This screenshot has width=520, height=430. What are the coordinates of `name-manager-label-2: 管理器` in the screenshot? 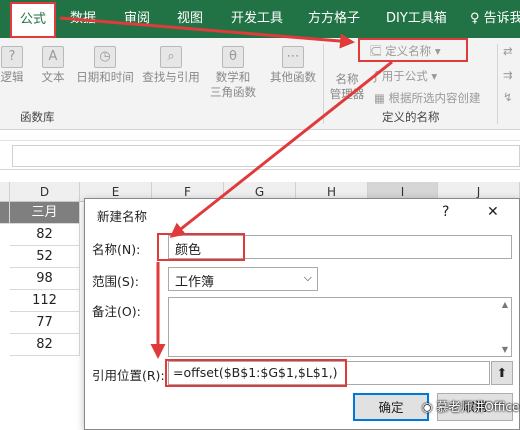 It's located at (347, 94).